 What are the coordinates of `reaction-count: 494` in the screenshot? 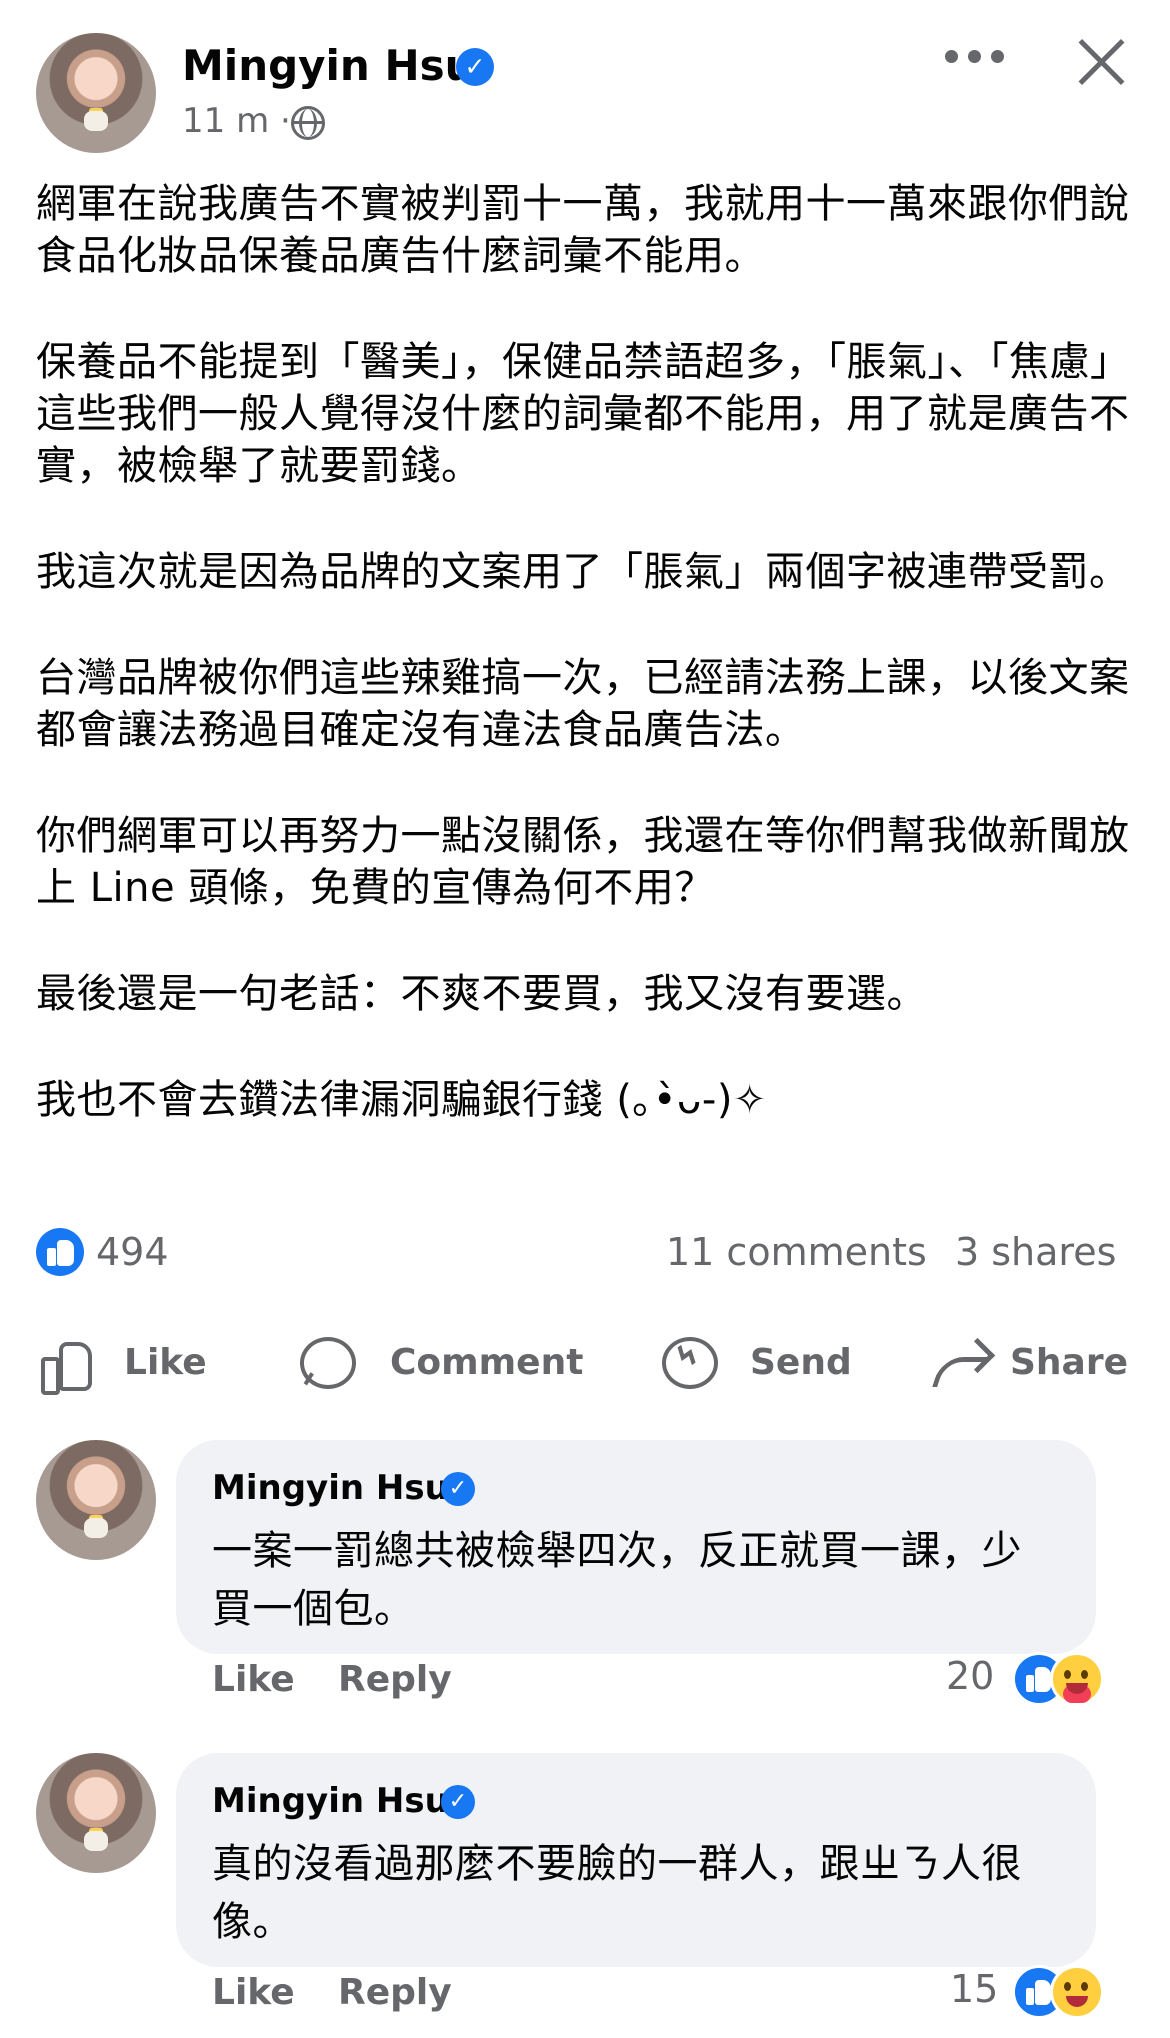 It's located at (132, 1252).